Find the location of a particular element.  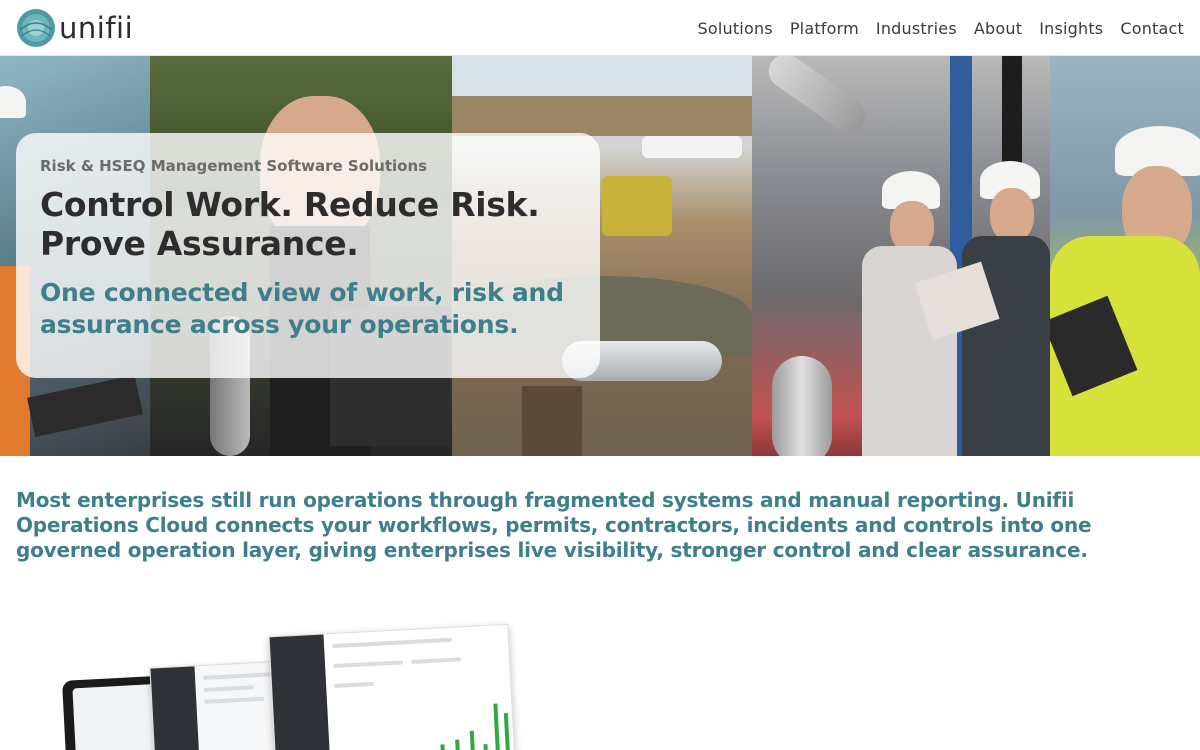

nav-insights: Insights is located at coordinates (1071, 28).